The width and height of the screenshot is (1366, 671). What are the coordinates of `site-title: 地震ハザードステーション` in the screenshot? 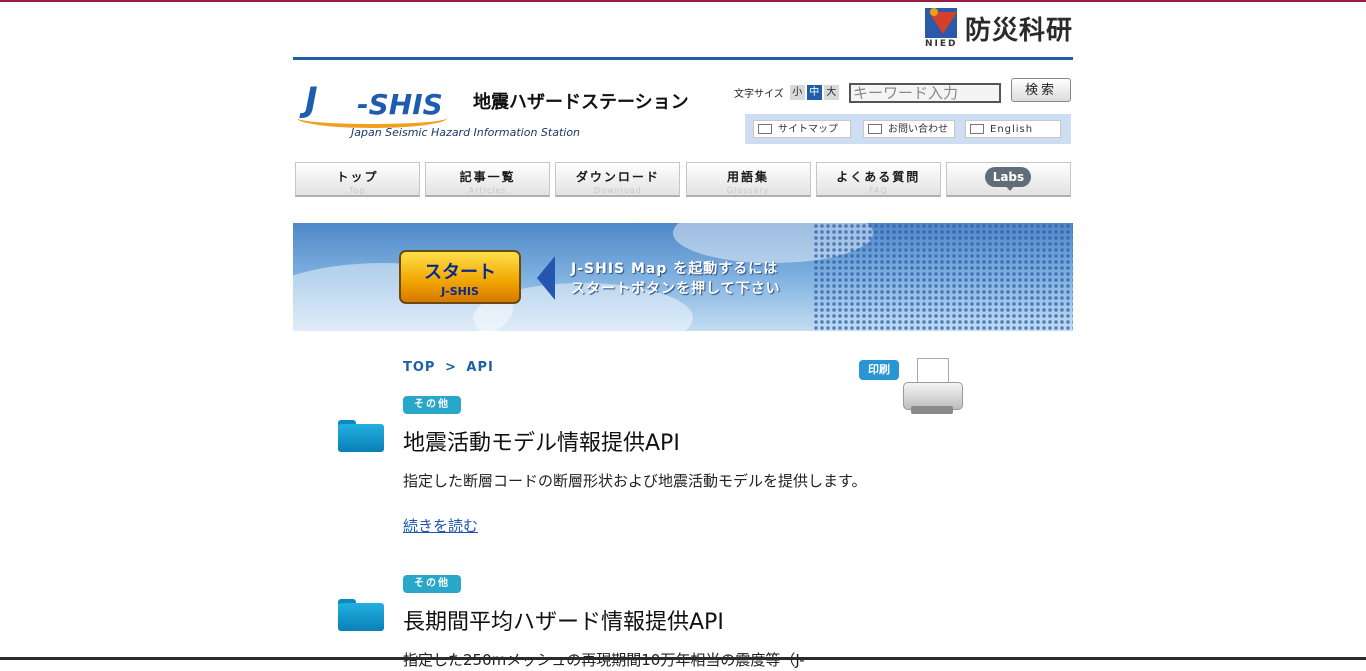 It's located at (581, 102).